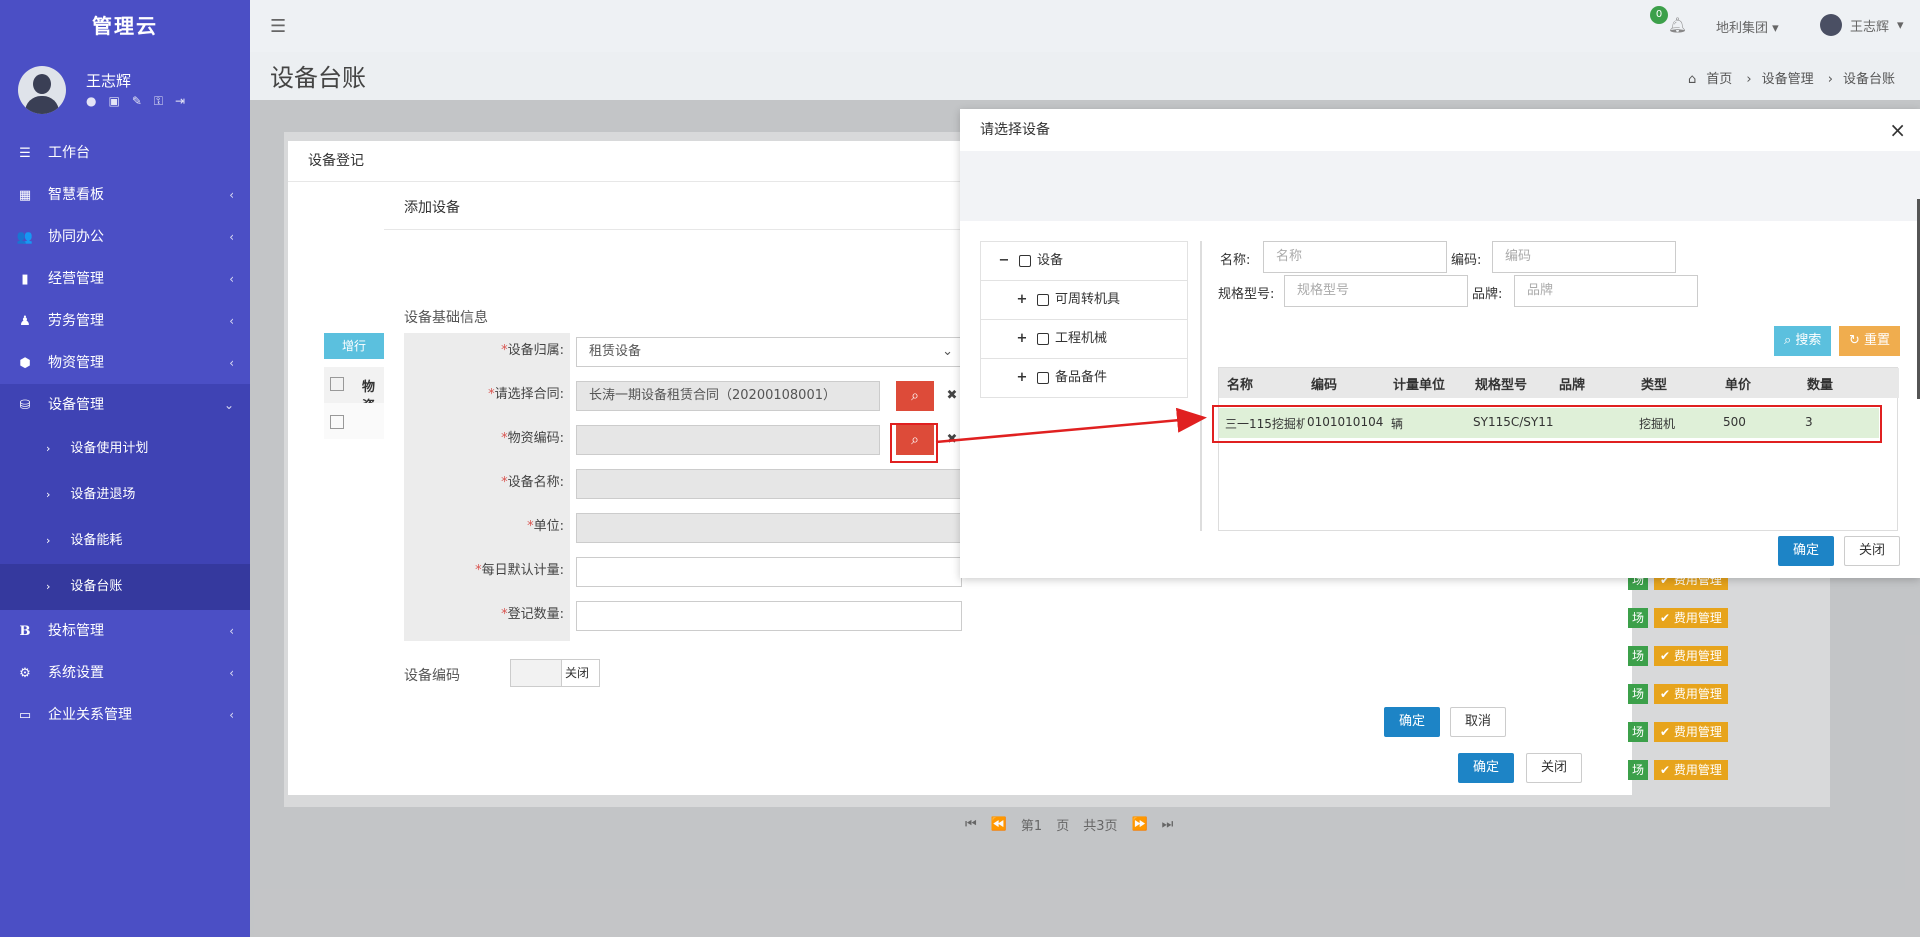 The image size is (1920, 937). Describe the element at coordinates (180, 101) in the screenshot. I see `logout-icon: ⇥` at that location.